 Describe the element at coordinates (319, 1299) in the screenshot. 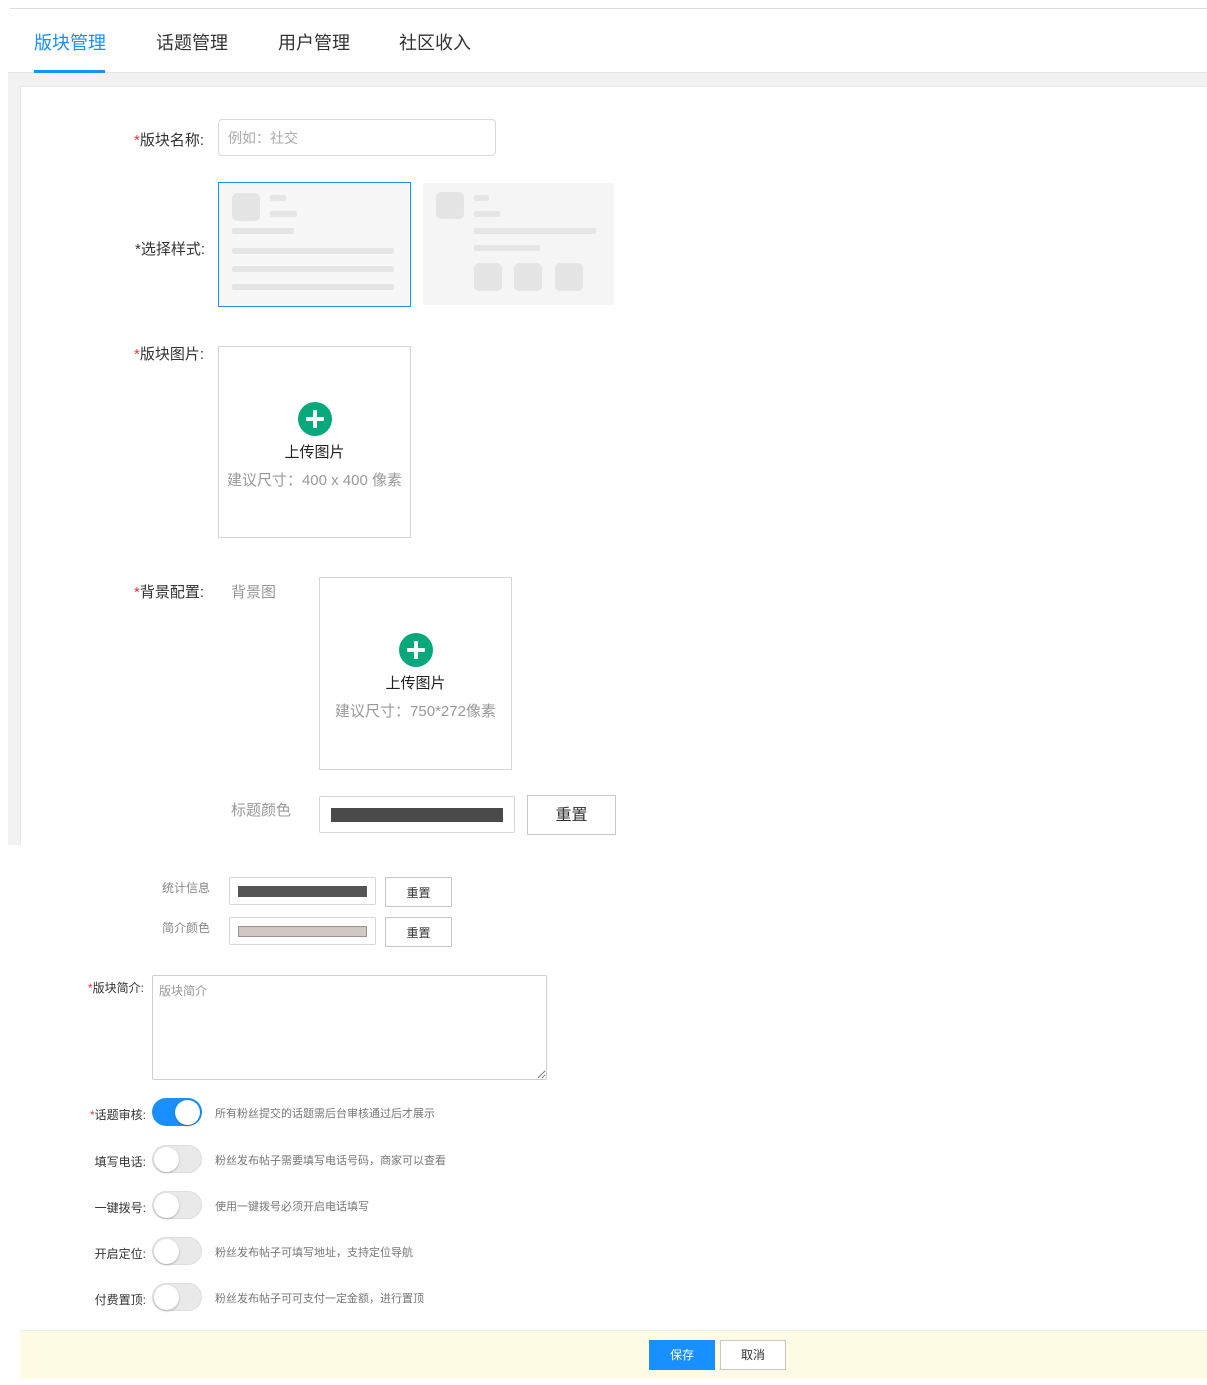

I see `paid-pin-desc: 粉丝发布帖子可可支付一定金额，进行置顶` at that location.